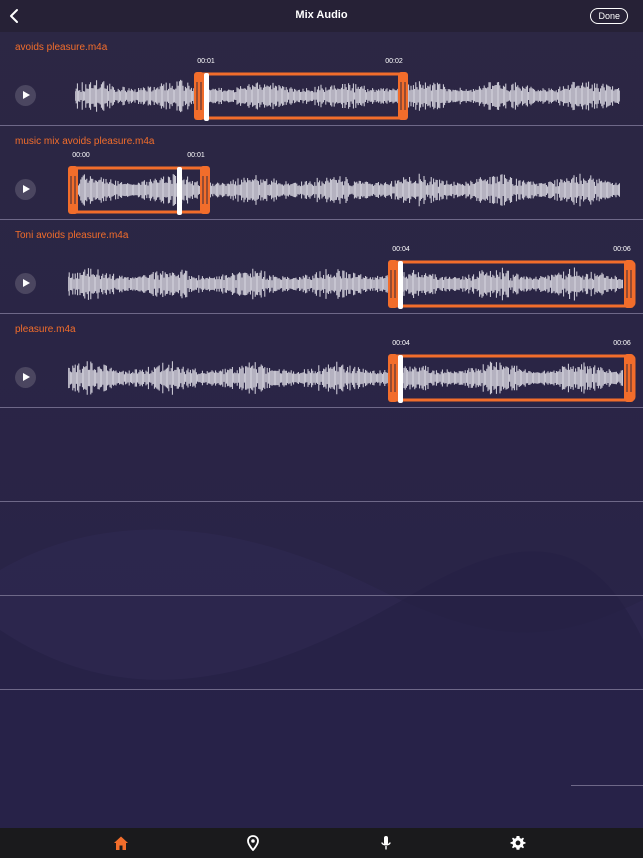  What do you see at coordinates (253, 843) in the screenshot?
I see `location-pin-icon` at bounding box center [253, 843].